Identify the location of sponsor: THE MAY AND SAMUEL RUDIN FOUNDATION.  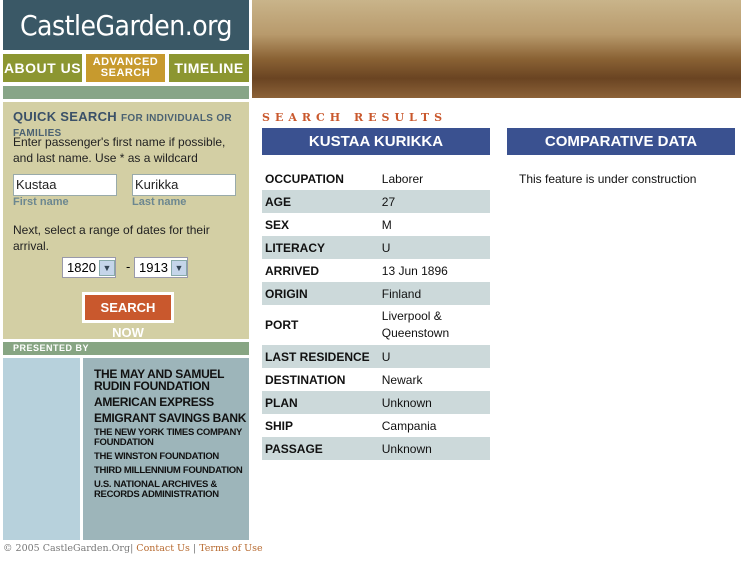
(159, 380).